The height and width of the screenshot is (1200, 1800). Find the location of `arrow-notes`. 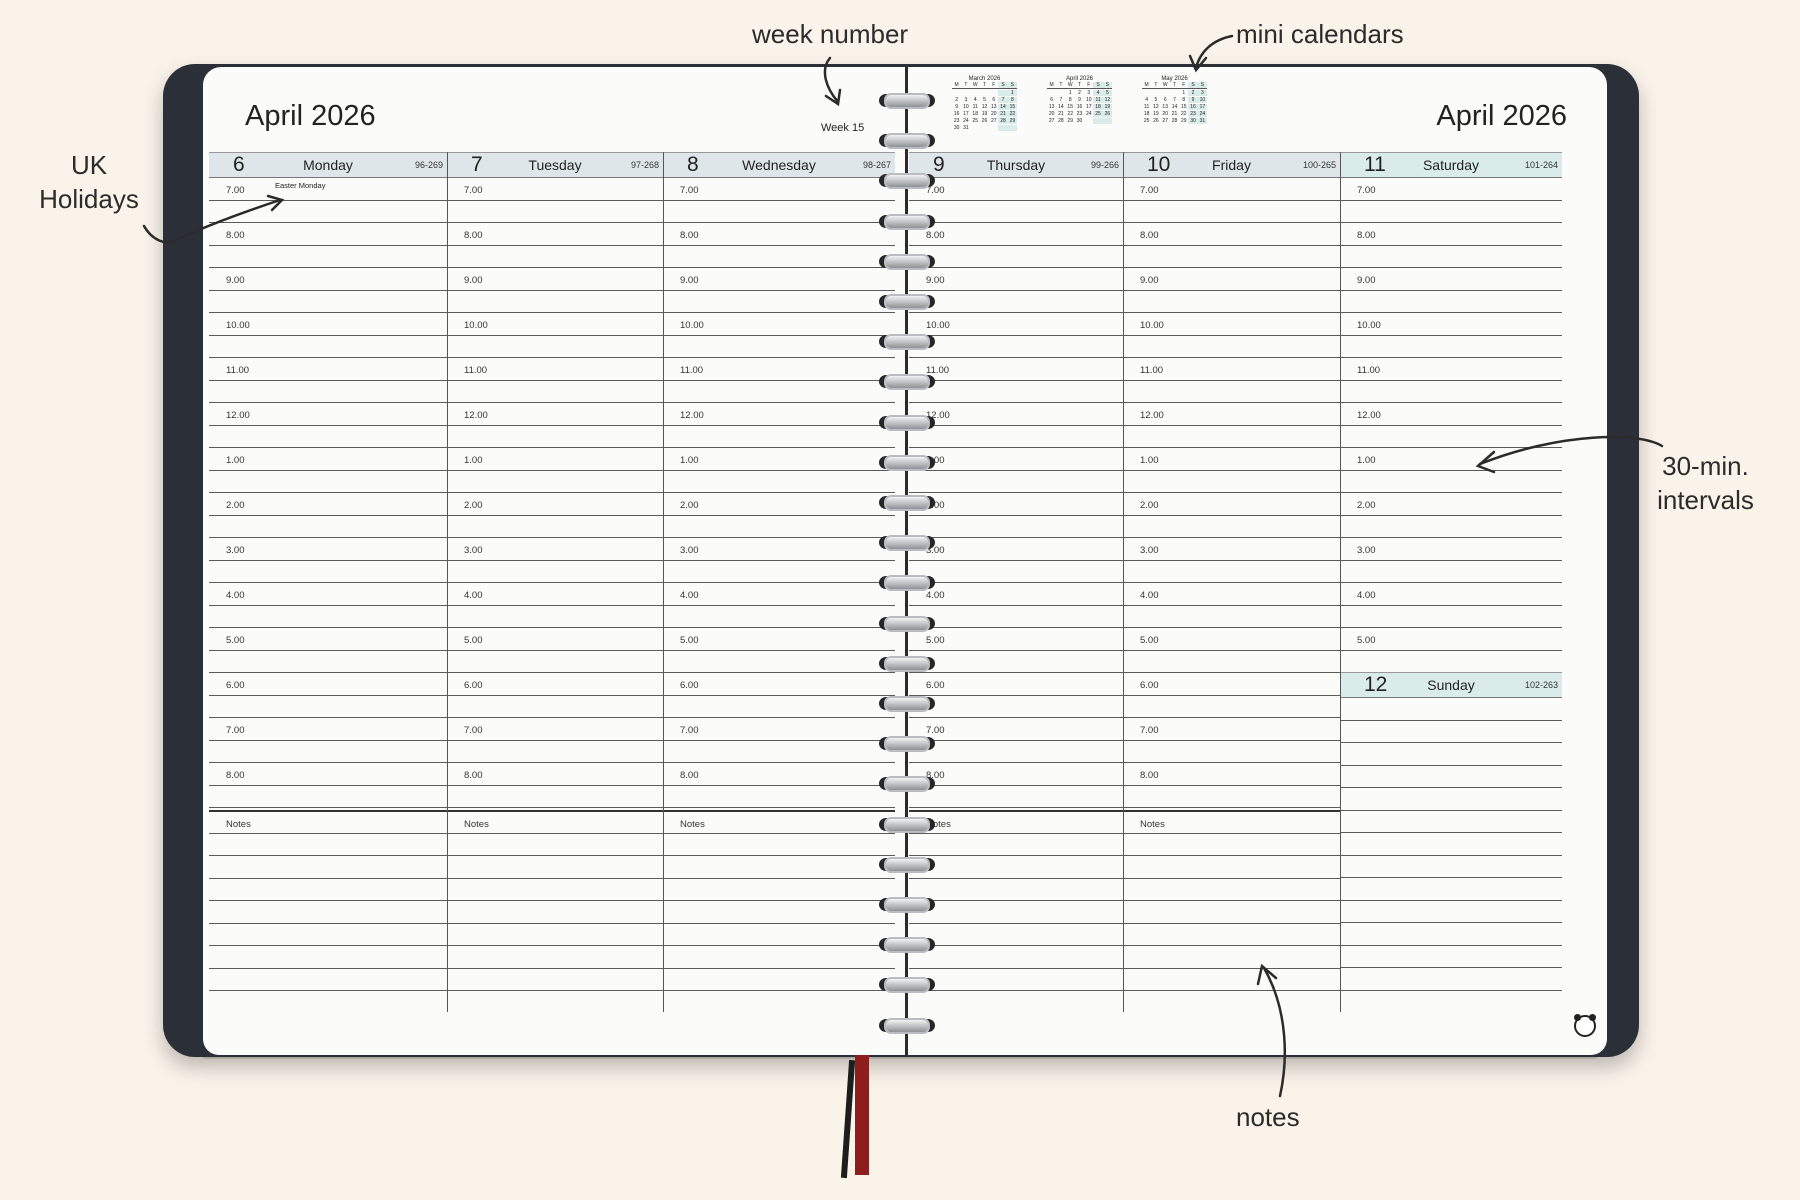

arrow-notes is located at coordinates (1274, 1032).